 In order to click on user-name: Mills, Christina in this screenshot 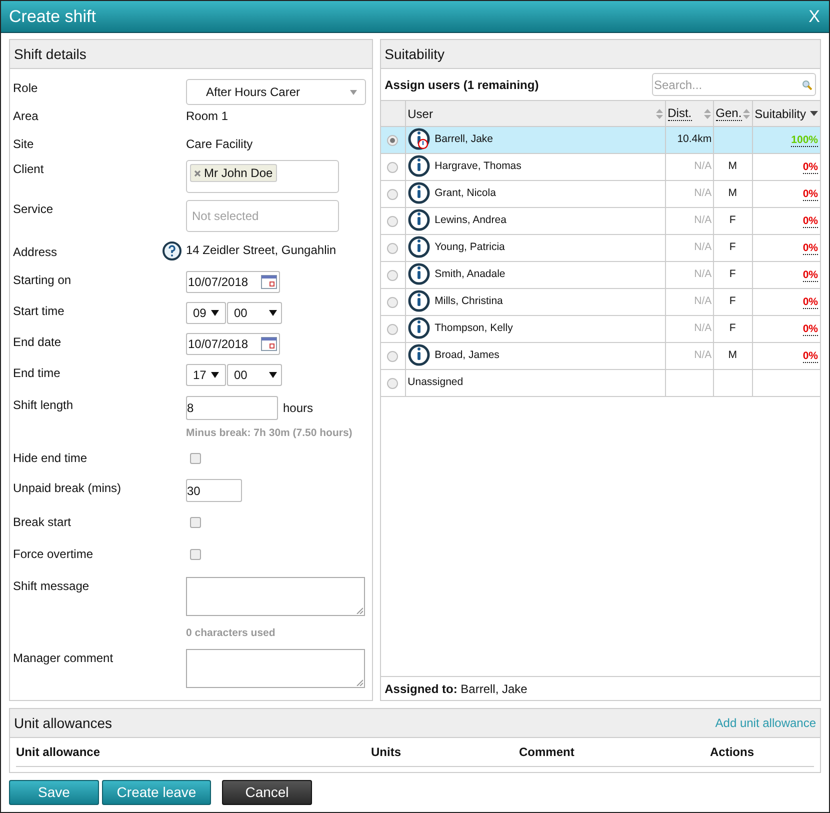, I will do `click(468, 302)`.